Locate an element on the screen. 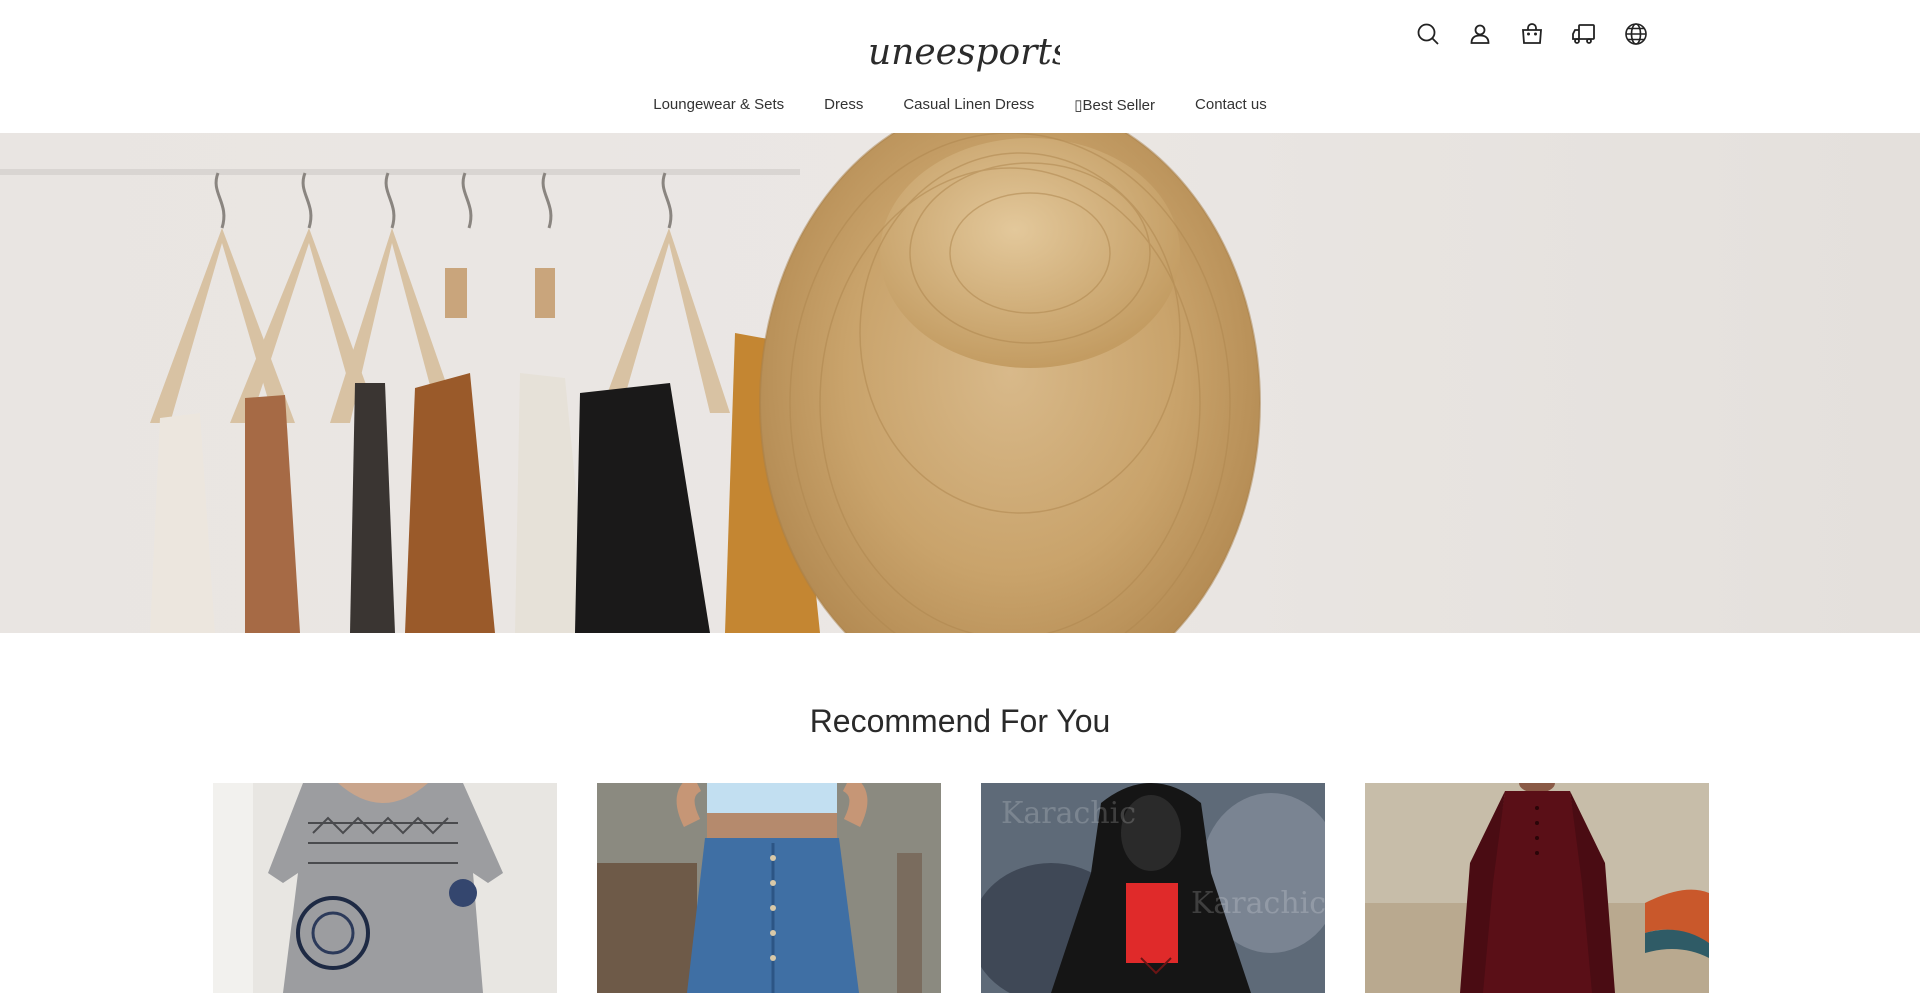 This screenshot has height=993, width=1920. header-icons is located at coordinates (1532, 34).